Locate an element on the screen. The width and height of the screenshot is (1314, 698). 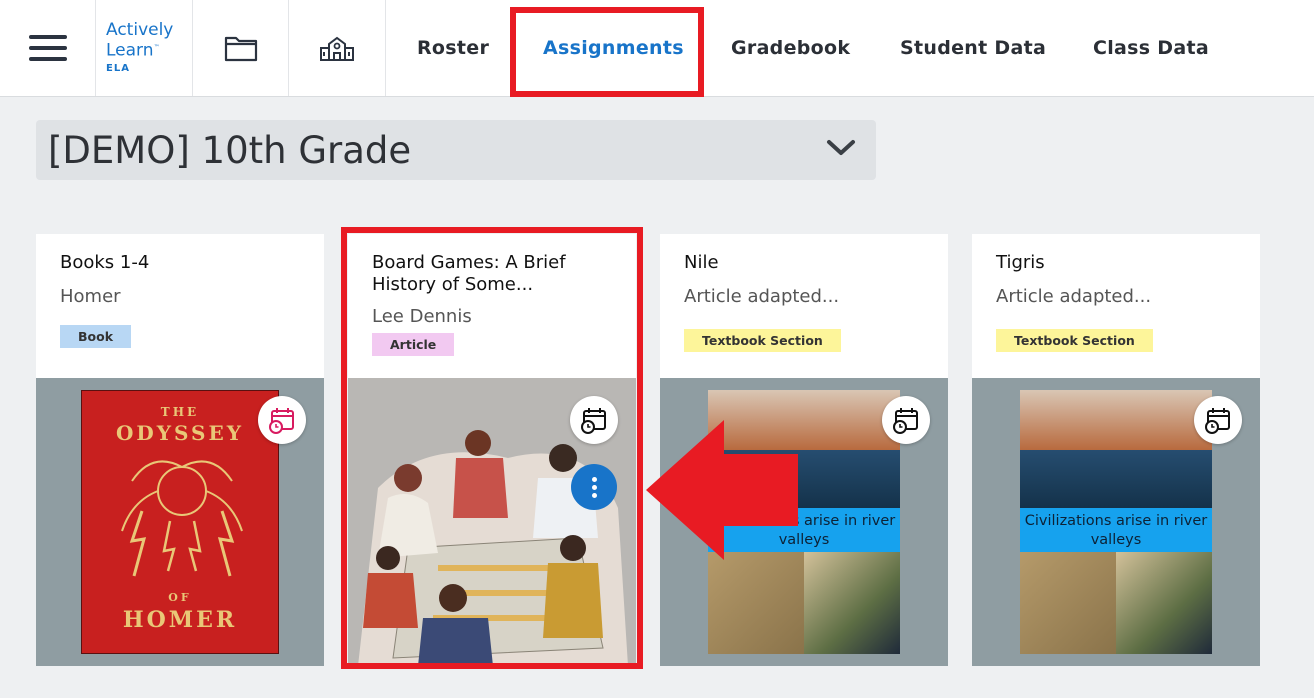
card-title: Books 1-4 is located at coordinates (105, 262).